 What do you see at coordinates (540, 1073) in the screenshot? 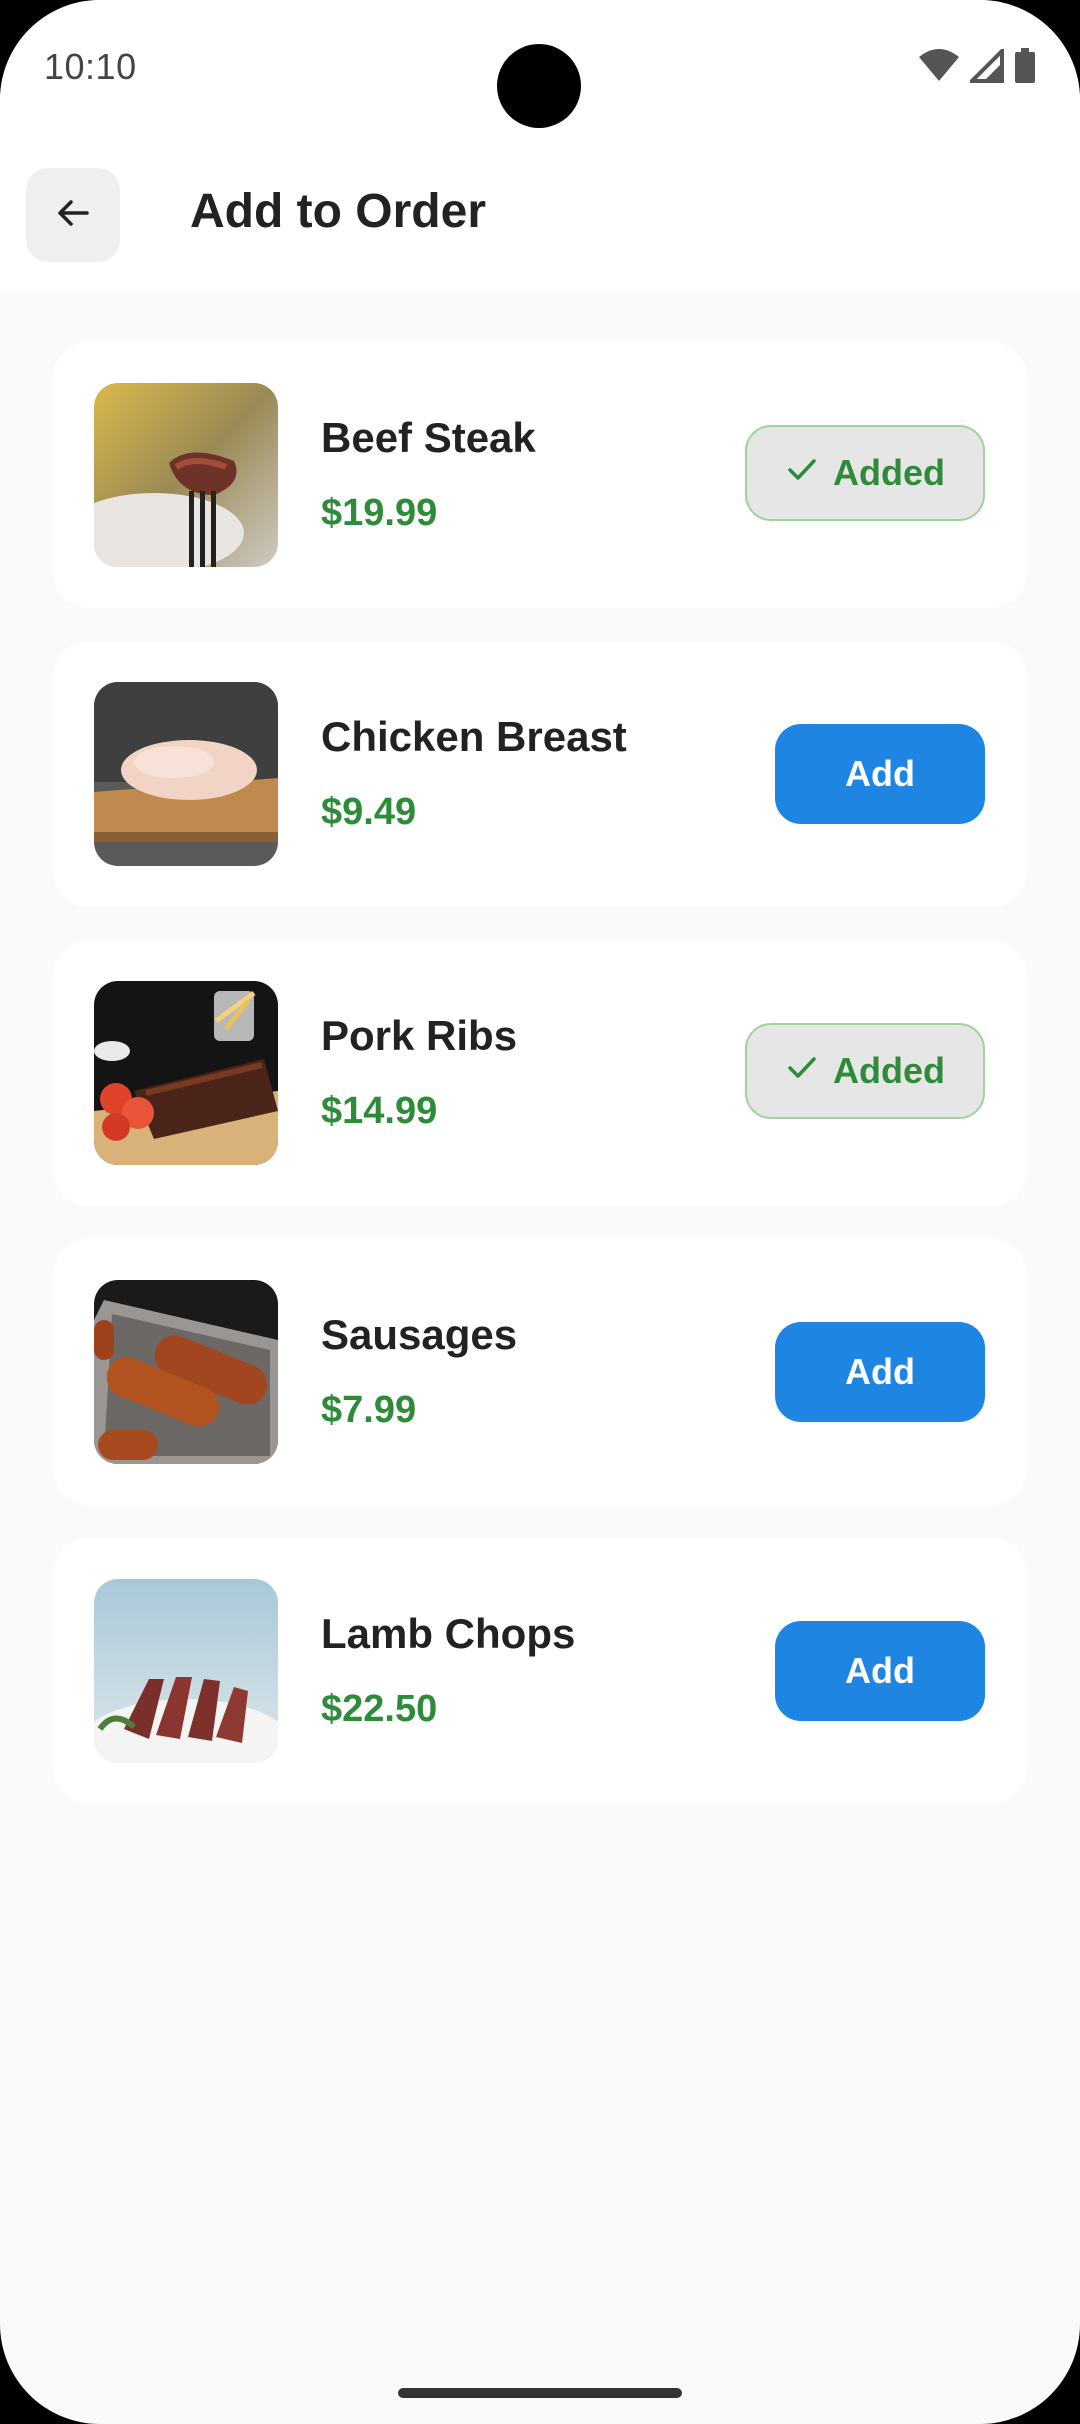
I see `list-item: Pork Ribs $14.99 Added` at bounding box center [540, 1073].